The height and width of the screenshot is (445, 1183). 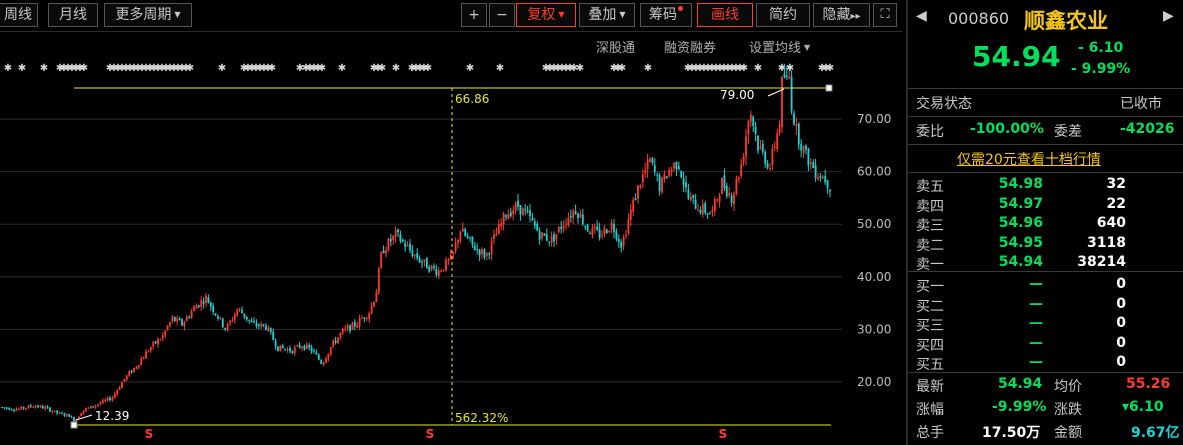 What do you see at coordinates (1121, 342) in the screenshot?
I see `order-volume: 0` at bounding box center [1121, 342].